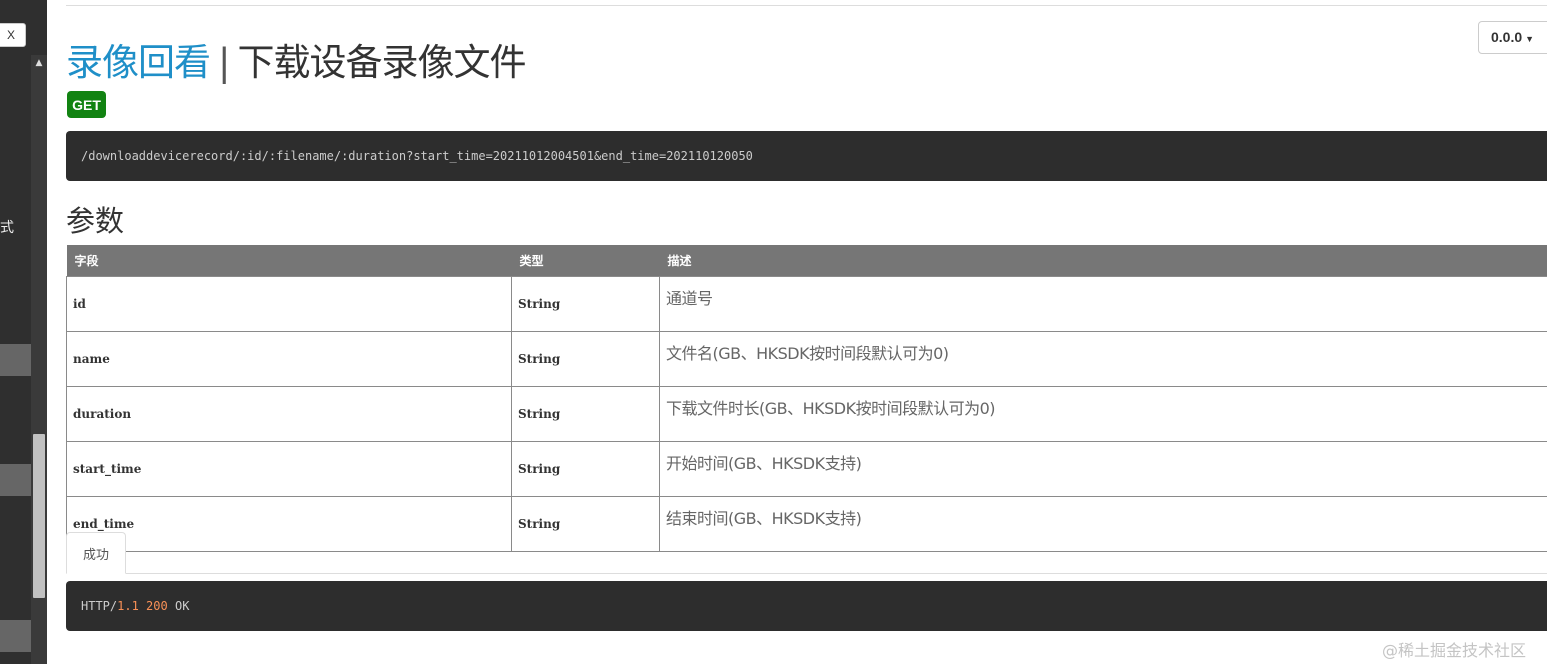 The height and width of the screenshot is (664, 1547). I want to click on param-field: start_time, so click(289, 469).